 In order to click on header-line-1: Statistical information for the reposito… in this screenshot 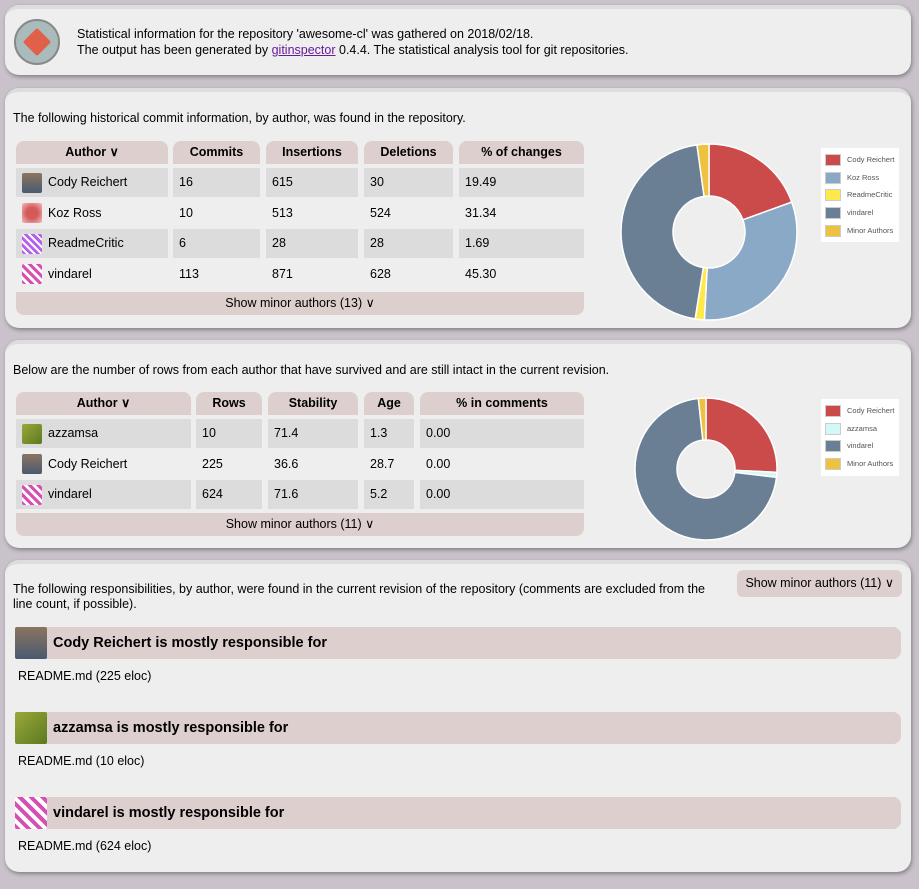, I will do `click(305, 34)`.